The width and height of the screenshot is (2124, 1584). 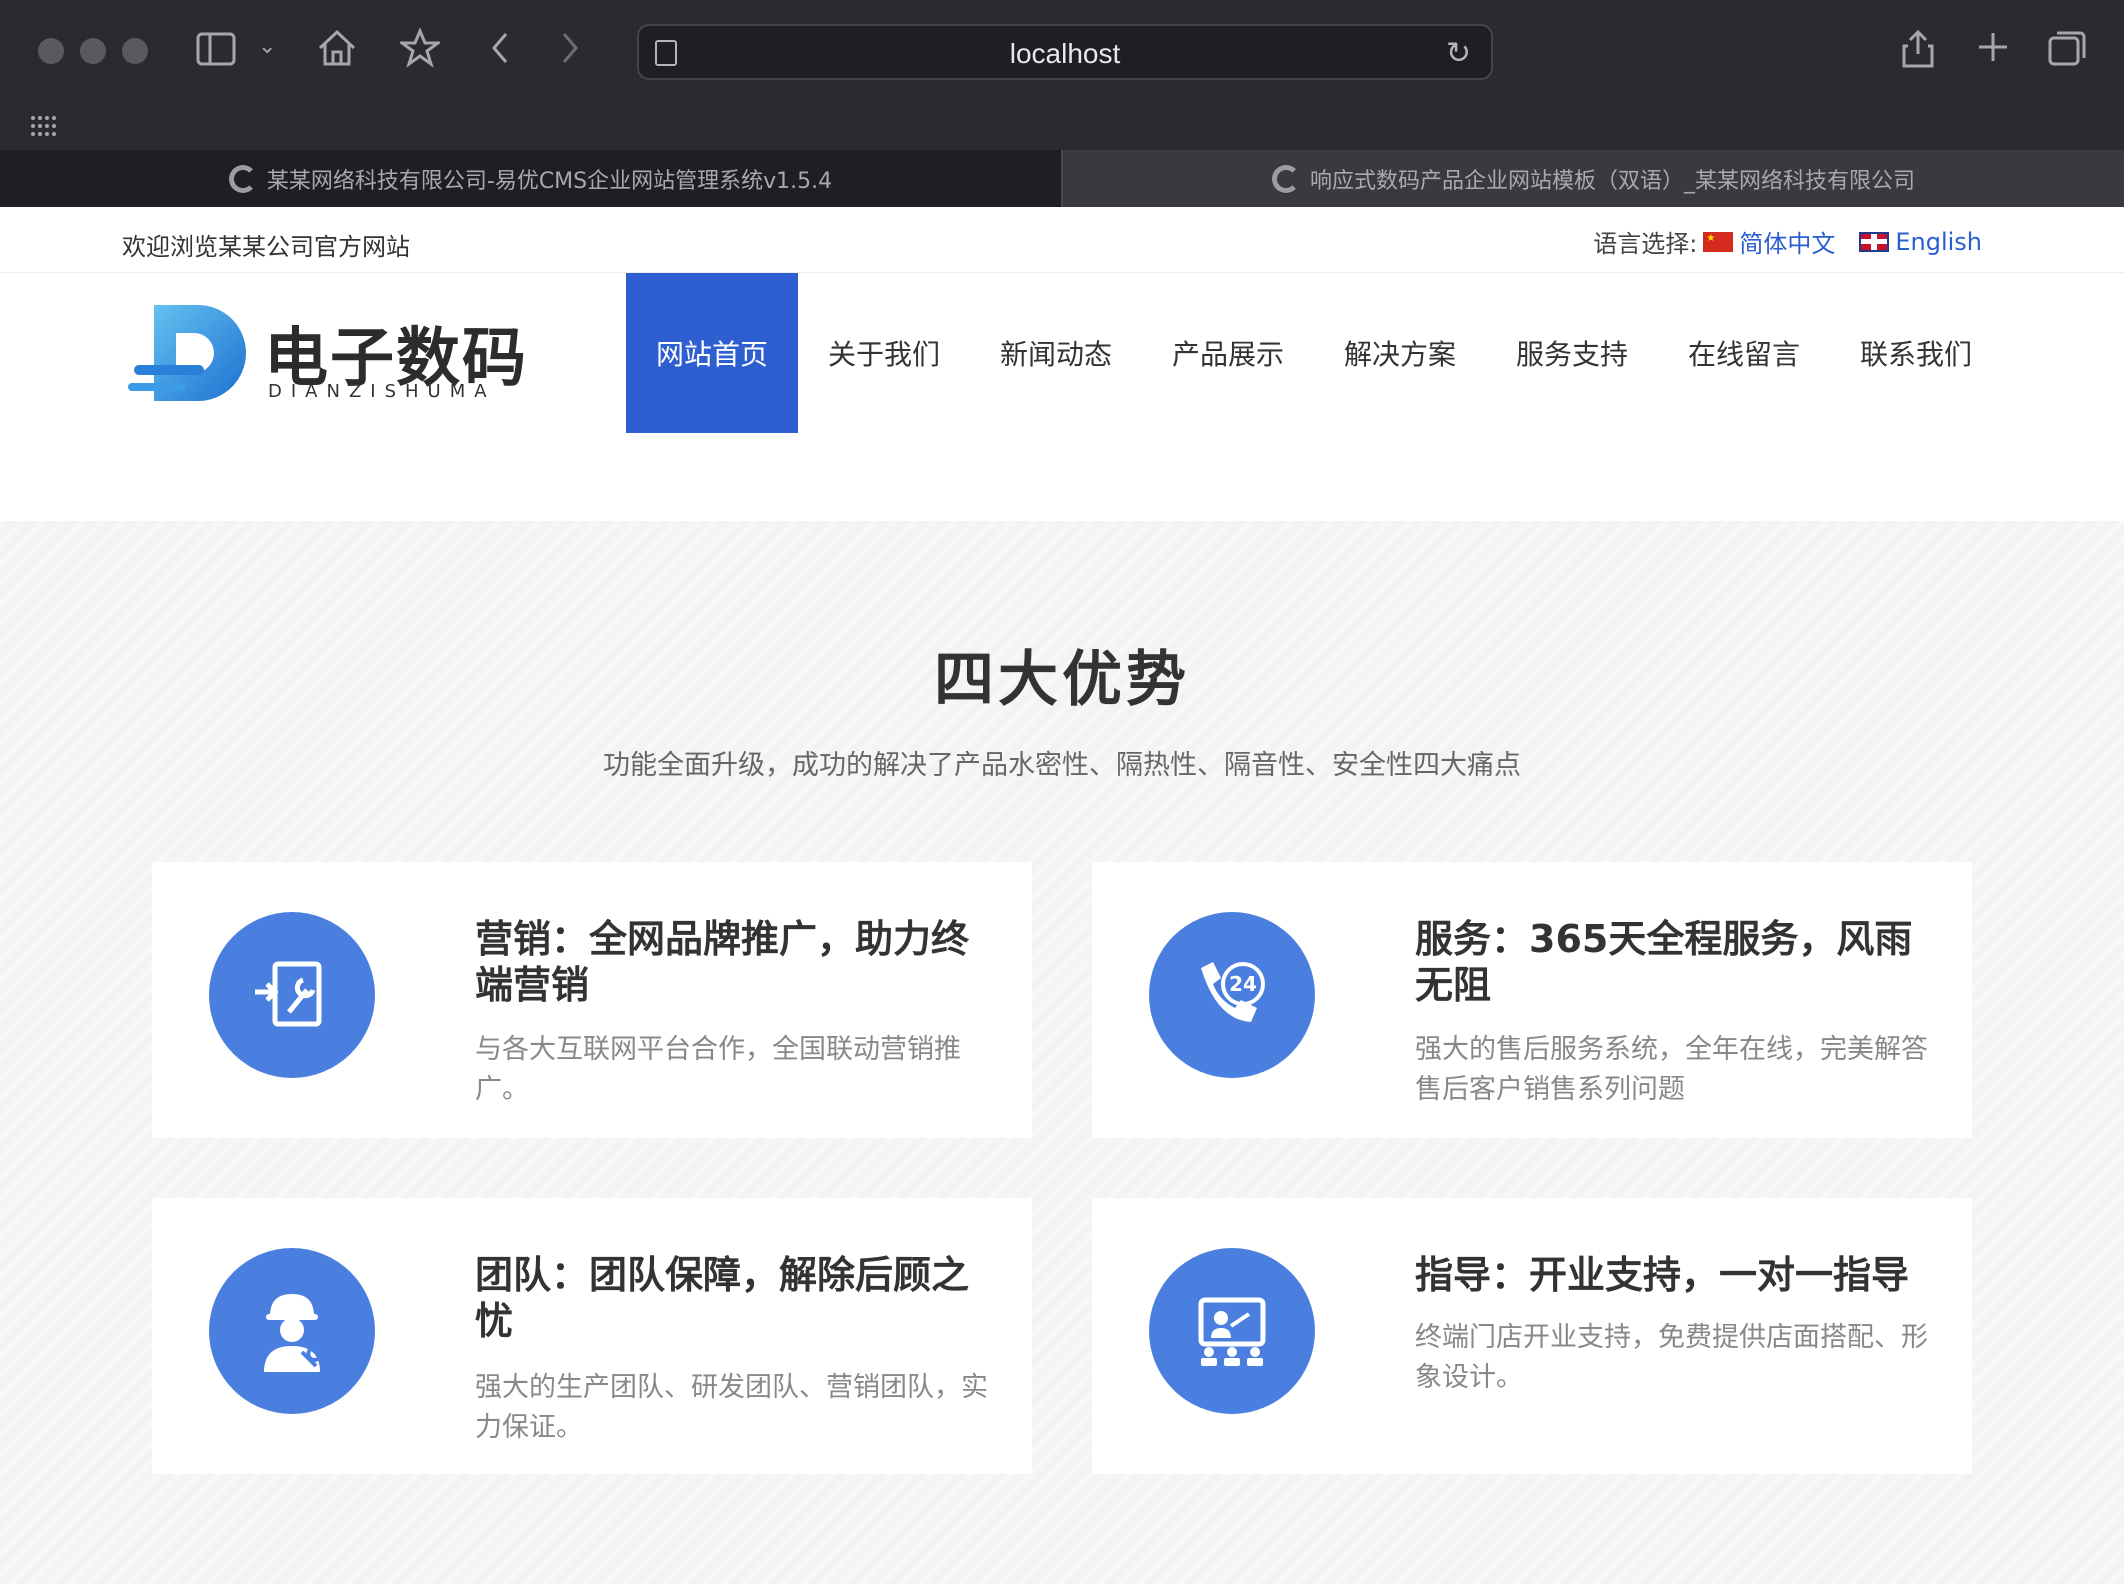 What do you see at coordinates (1243, 984) in the screenshot?
I see `svg-text: 24` at bounding box center [1243, 984].